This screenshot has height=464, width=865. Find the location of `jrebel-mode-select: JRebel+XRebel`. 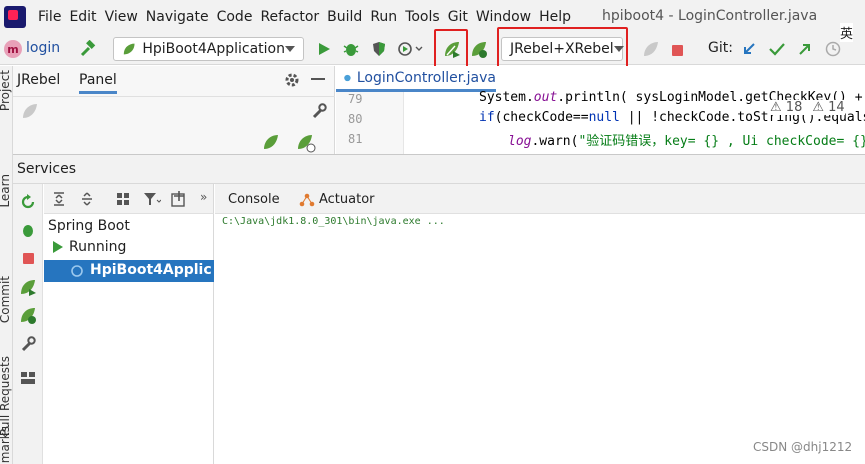

jrebel-mode-select: JRebel+XRebel is located at coordinates (562, 49).